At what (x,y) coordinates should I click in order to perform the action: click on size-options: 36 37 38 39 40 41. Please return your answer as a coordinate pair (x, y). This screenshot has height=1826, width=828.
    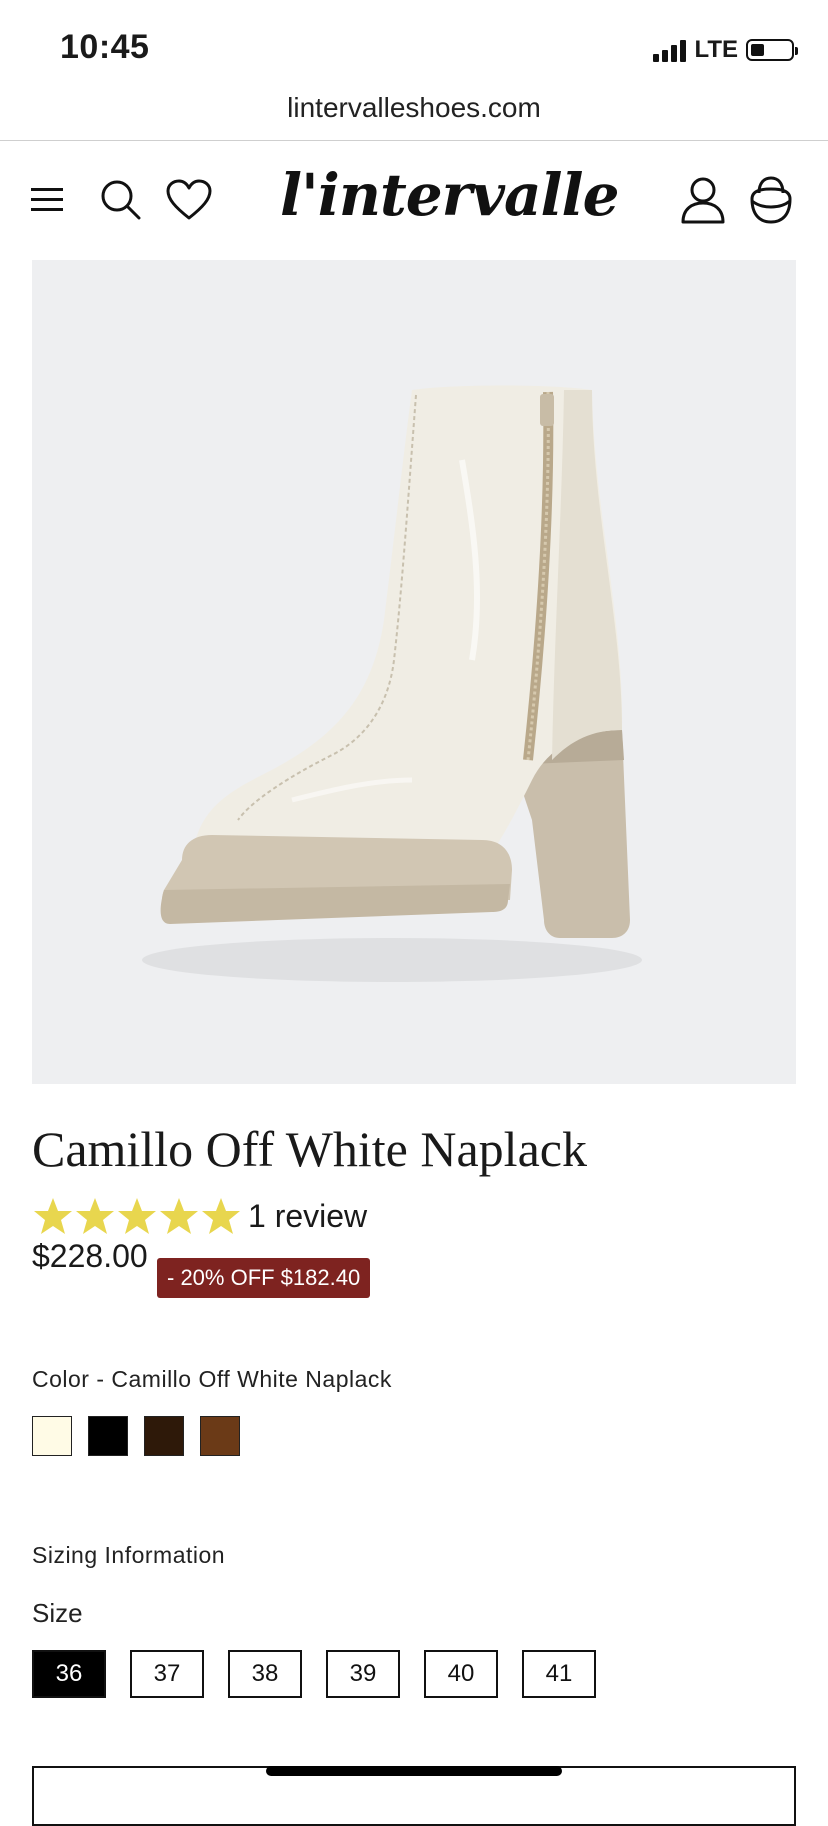
    Looking at the image, I should click on (326, 1674).